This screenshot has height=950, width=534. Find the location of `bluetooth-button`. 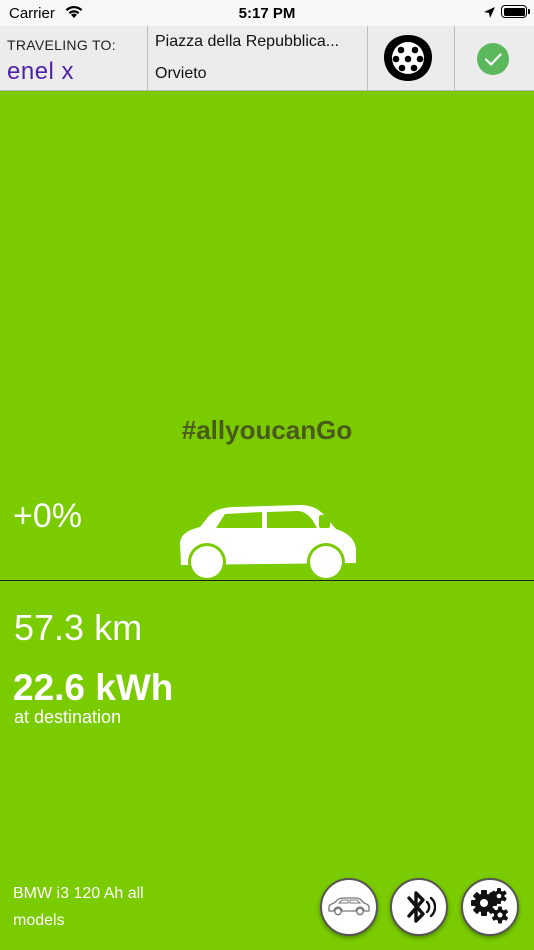

bluetooth-button is located at coordinates (419, 907).